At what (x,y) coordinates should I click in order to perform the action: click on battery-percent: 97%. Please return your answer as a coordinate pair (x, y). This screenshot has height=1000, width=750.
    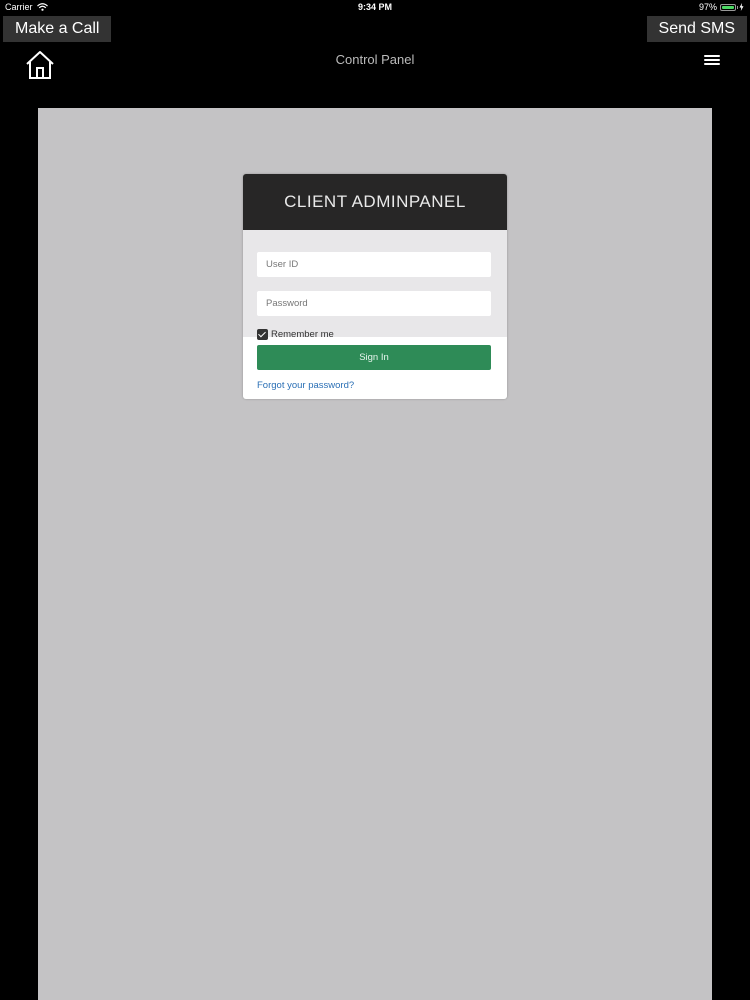
    Looking at the image, I should click on (707, 7).